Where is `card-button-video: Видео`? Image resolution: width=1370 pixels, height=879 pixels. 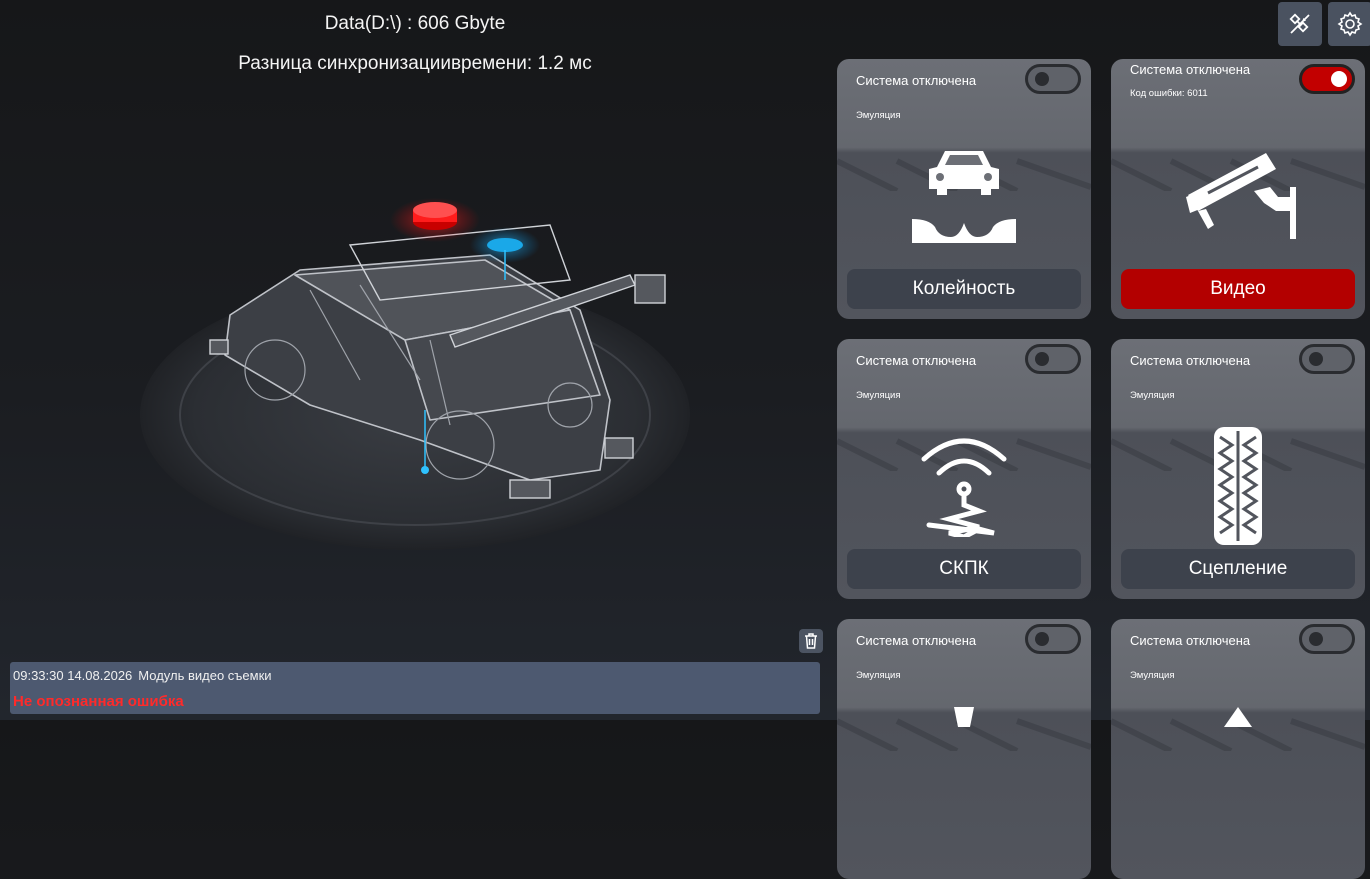 card-button-video: Видео is located at coordinates (1238, 289).